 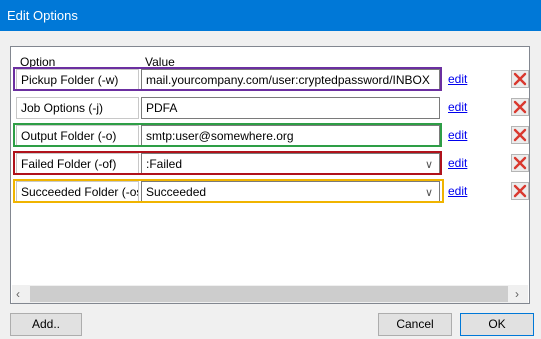 What do you see at coordinates (77, 136) in the screenshot?
I see `option-label: Output Folder (-o)` at bounding box center [77, 136].